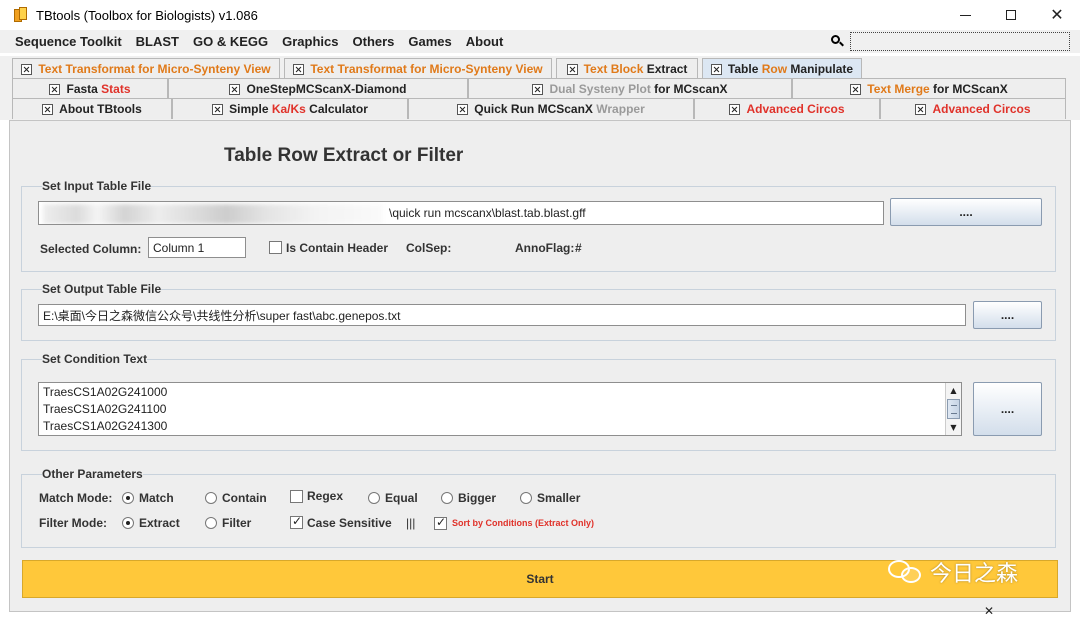 This screenshot has width=1080, height=620. Describe the element at coordinates (92, 474) in the screenshot. I see `params-group-title: Other Parameters` at that location.